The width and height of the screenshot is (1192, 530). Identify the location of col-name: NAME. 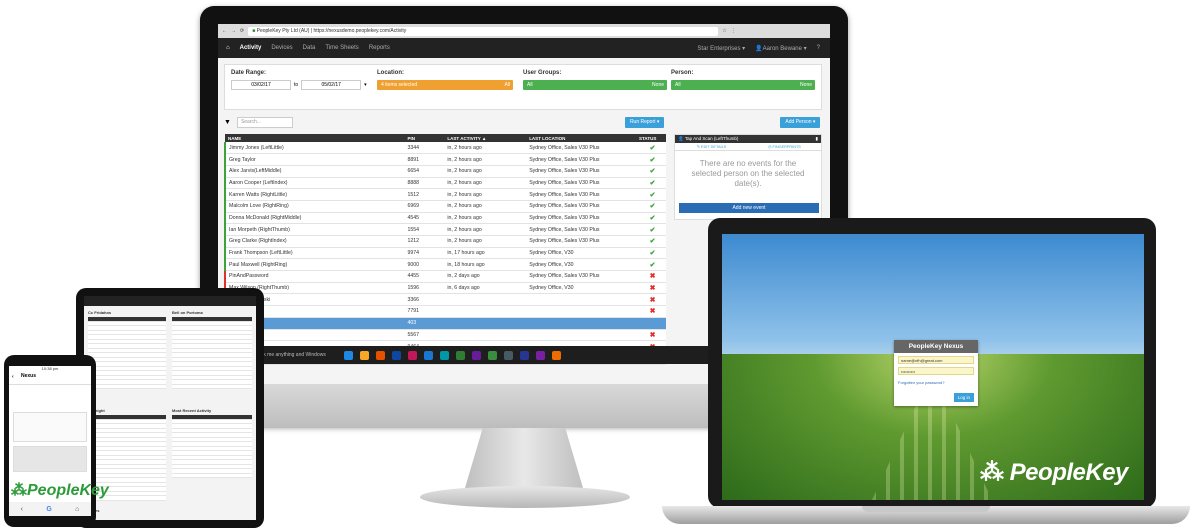
(315, 138).